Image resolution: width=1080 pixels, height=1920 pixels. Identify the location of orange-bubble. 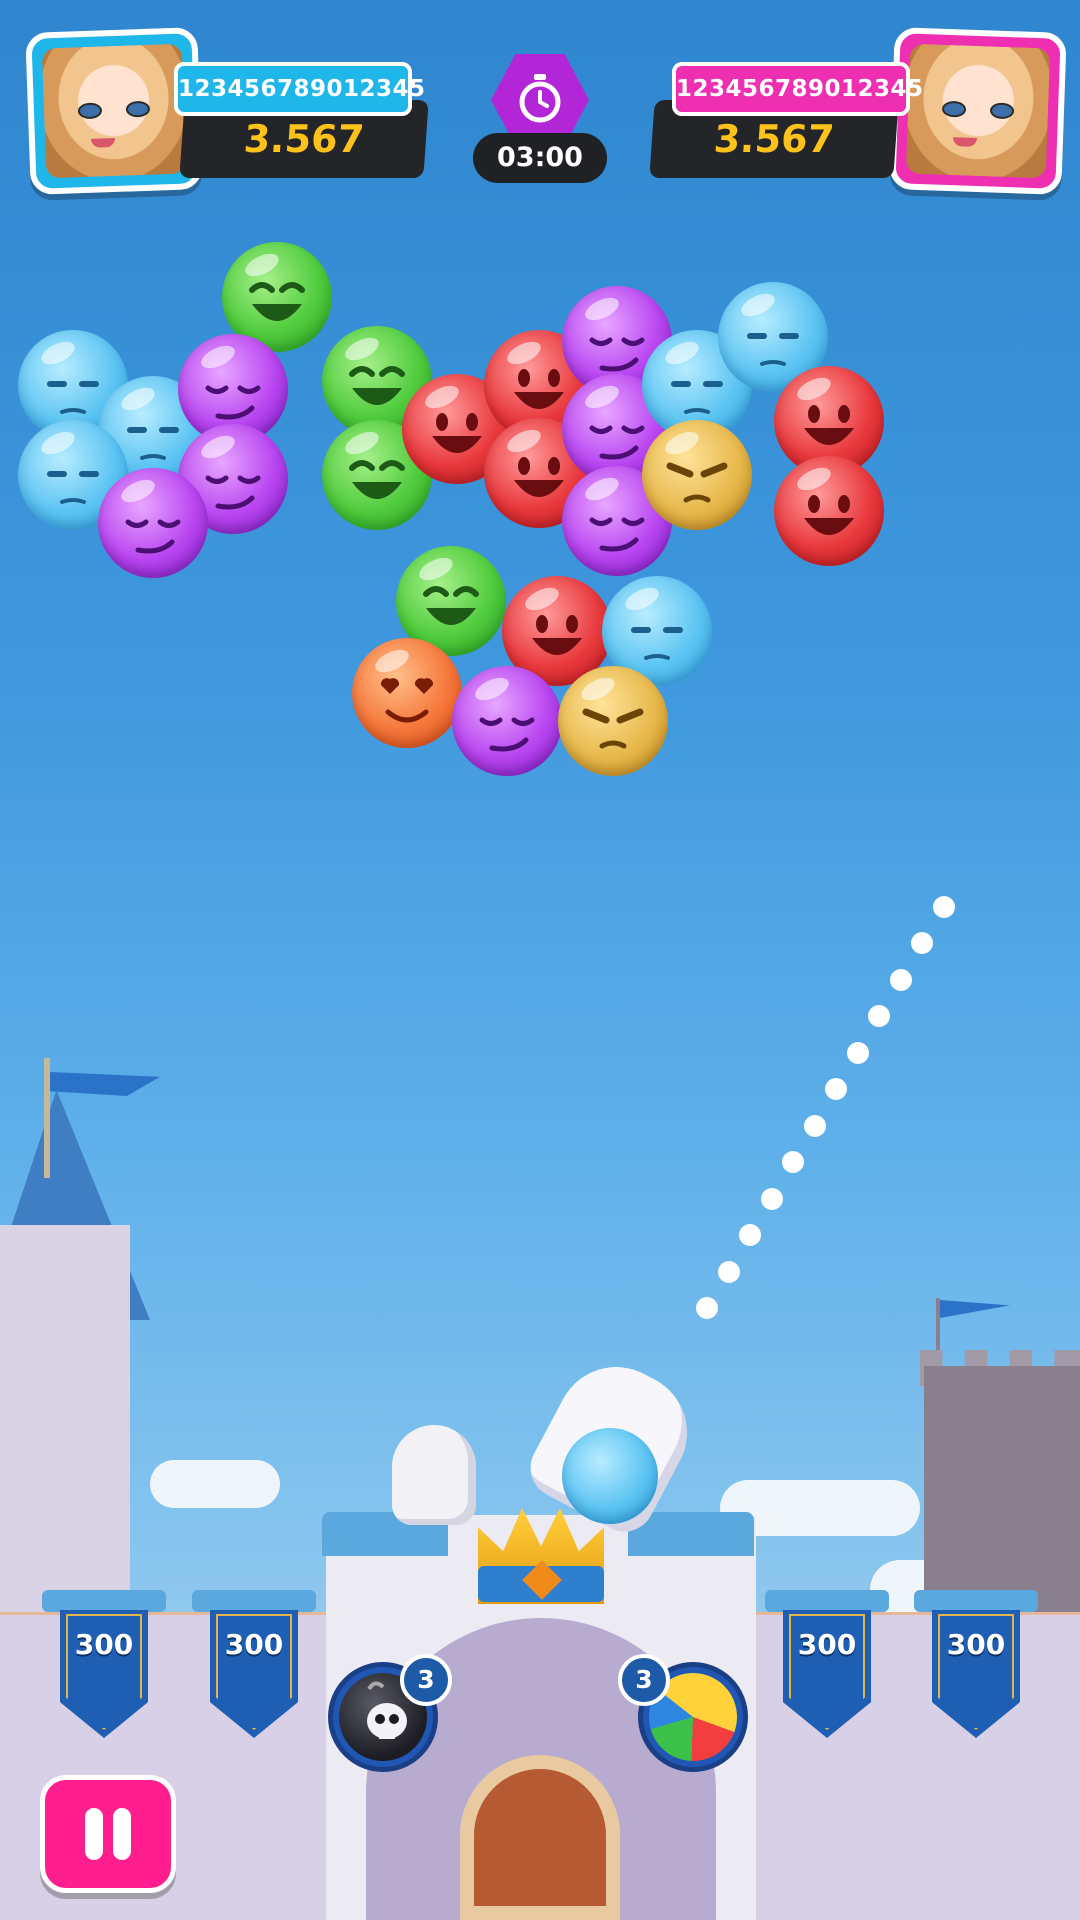
(407, 693).